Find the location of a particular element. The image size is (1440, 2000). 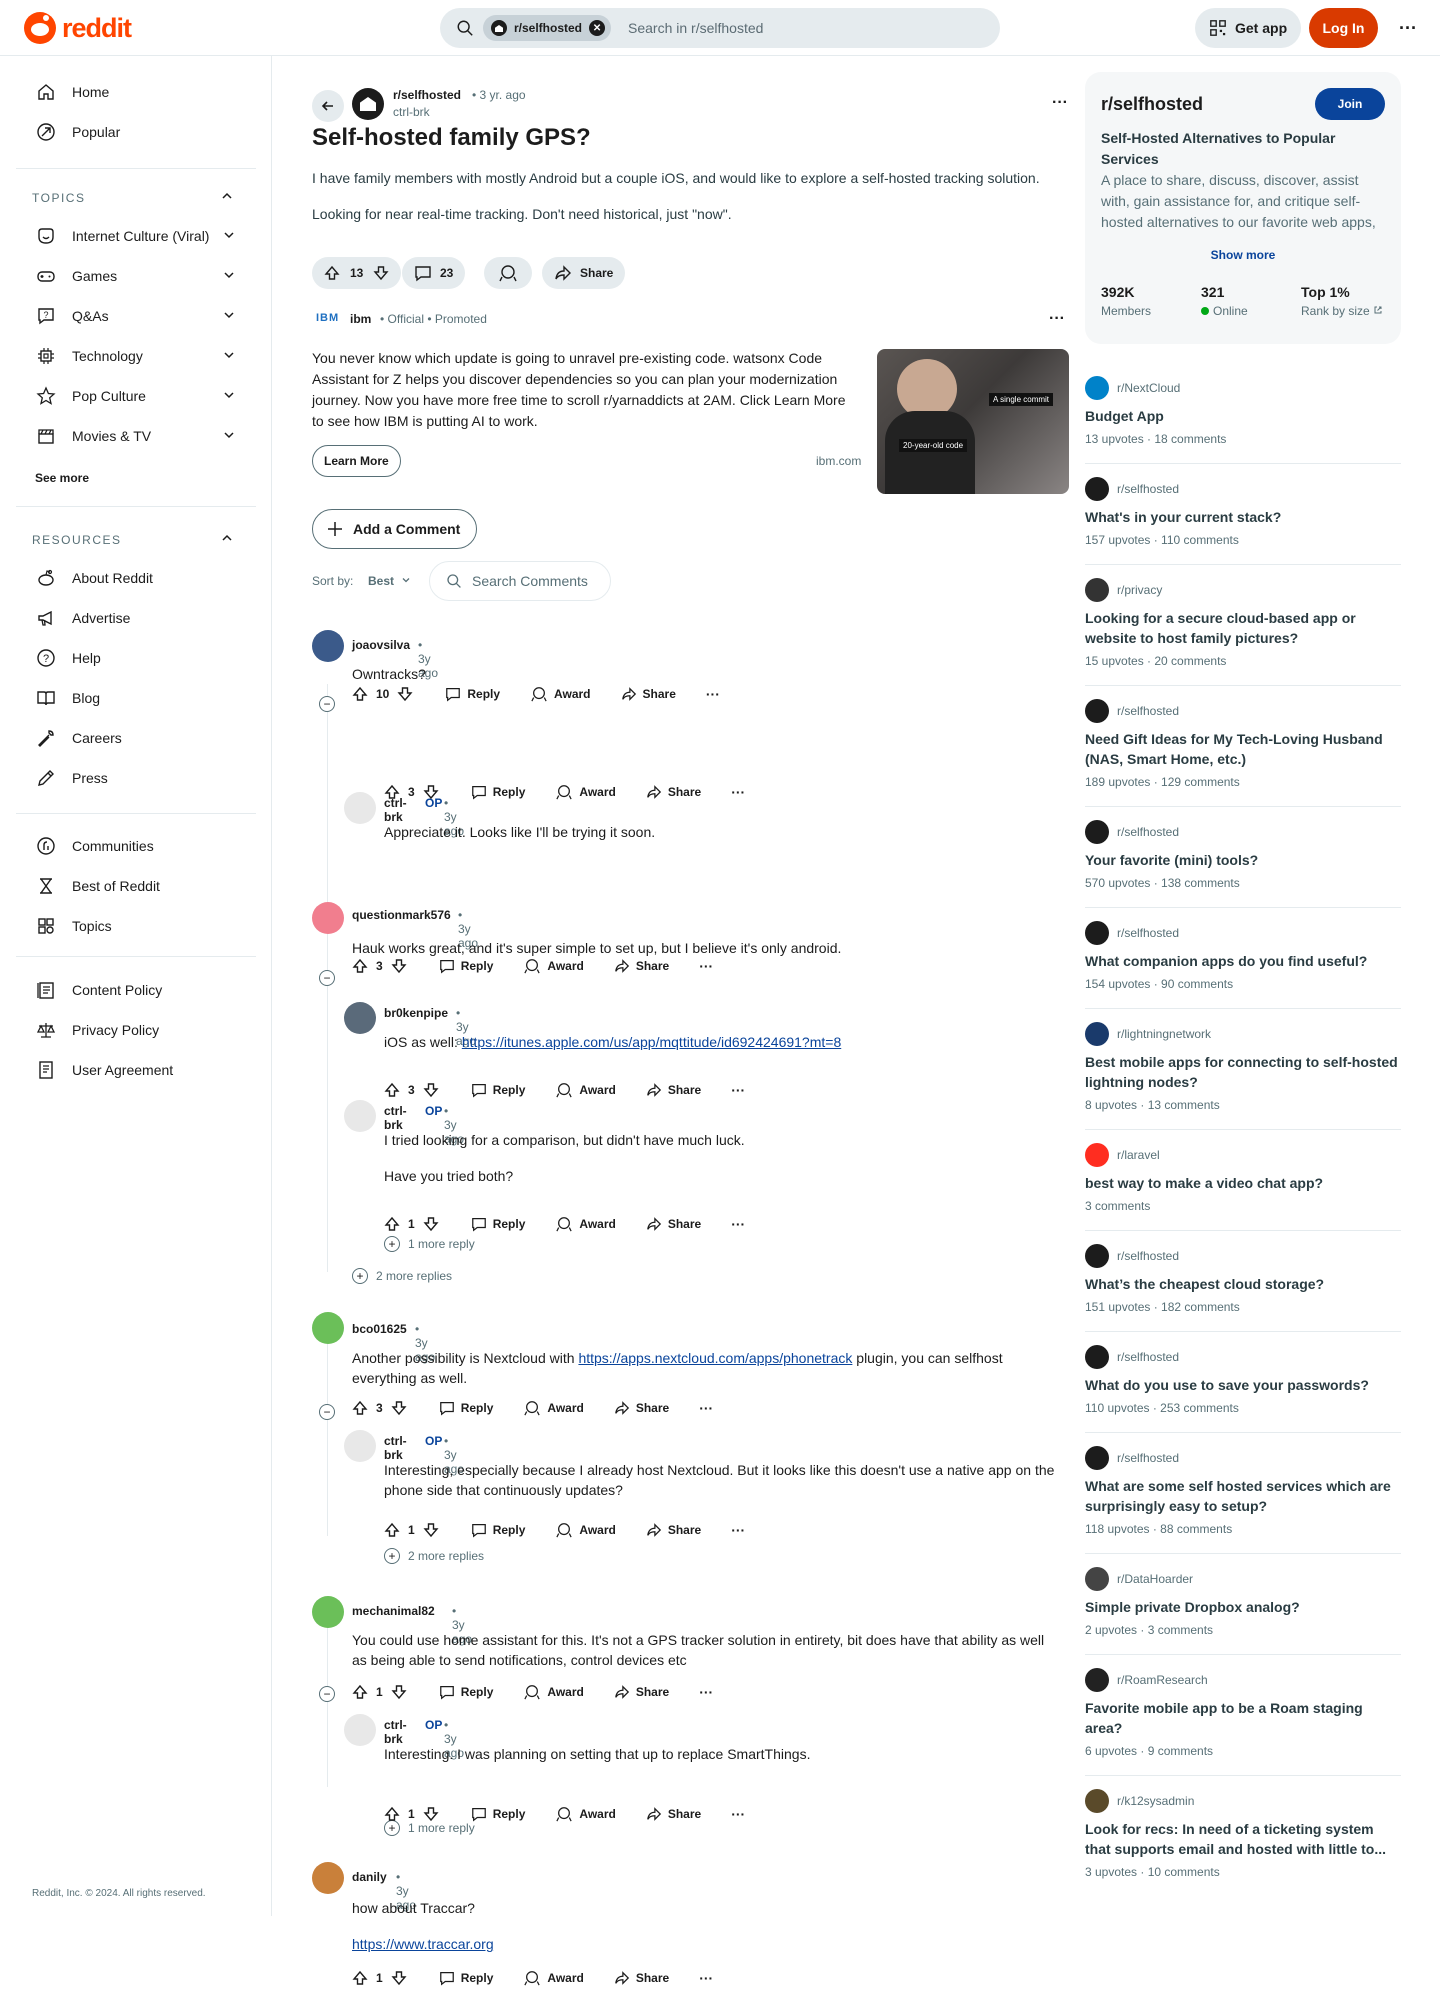

related-subreddit: r/laravel is located at coordinates (1138, 1155).